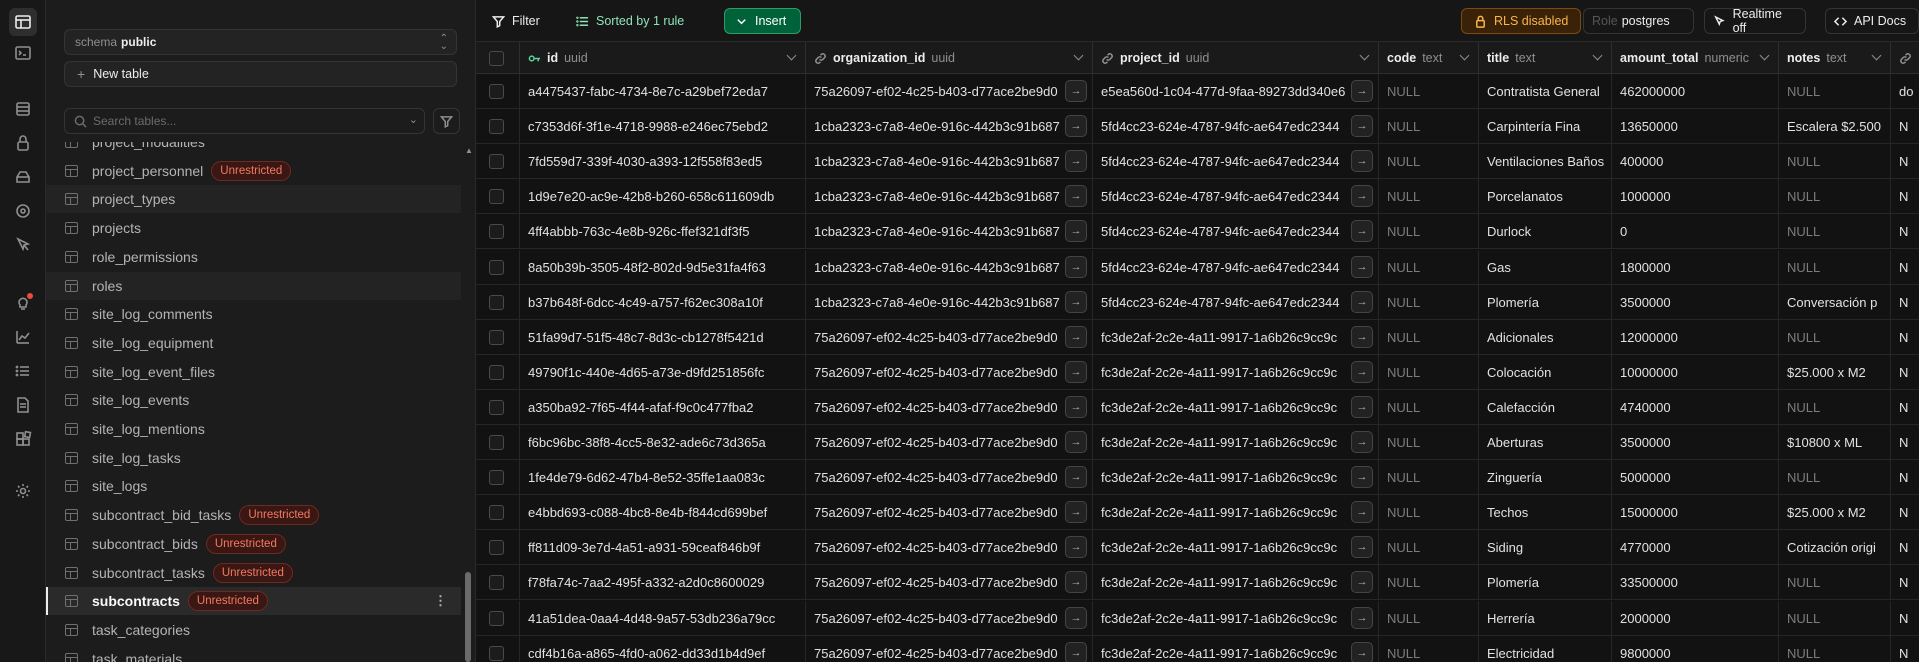  Describe the element at coordinates (1835, 302) in the screenshot. I see `cell-notes: Conversación p` at that location.